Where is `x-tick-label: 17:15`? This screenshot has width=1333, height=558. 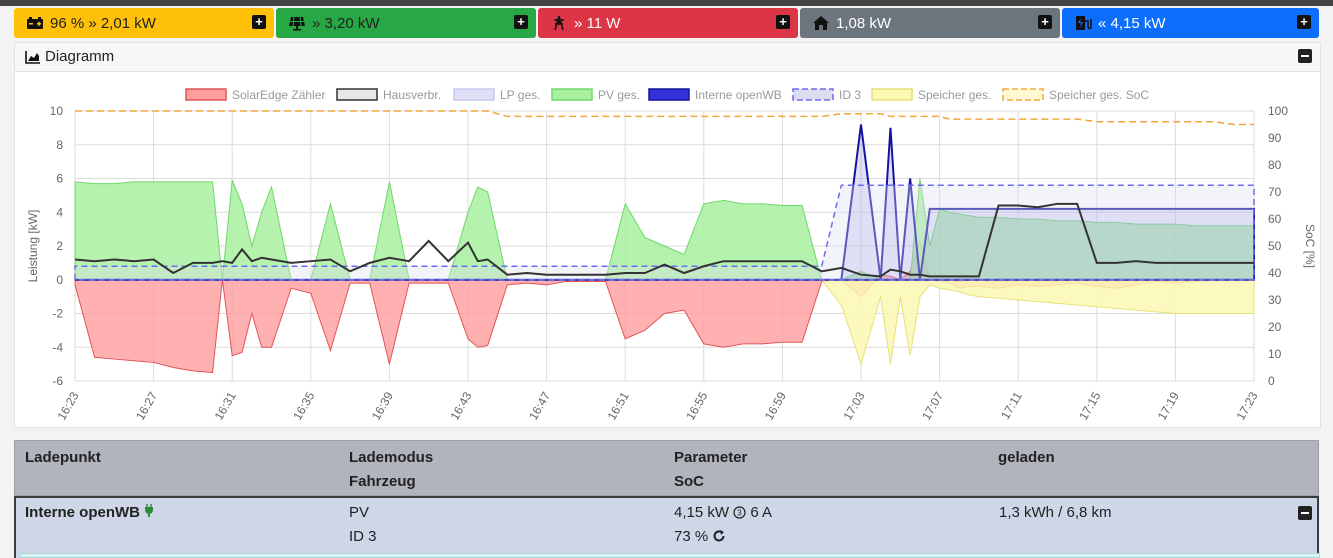
x-tick-label: 17:15 is located at coordinates (1089, 405).